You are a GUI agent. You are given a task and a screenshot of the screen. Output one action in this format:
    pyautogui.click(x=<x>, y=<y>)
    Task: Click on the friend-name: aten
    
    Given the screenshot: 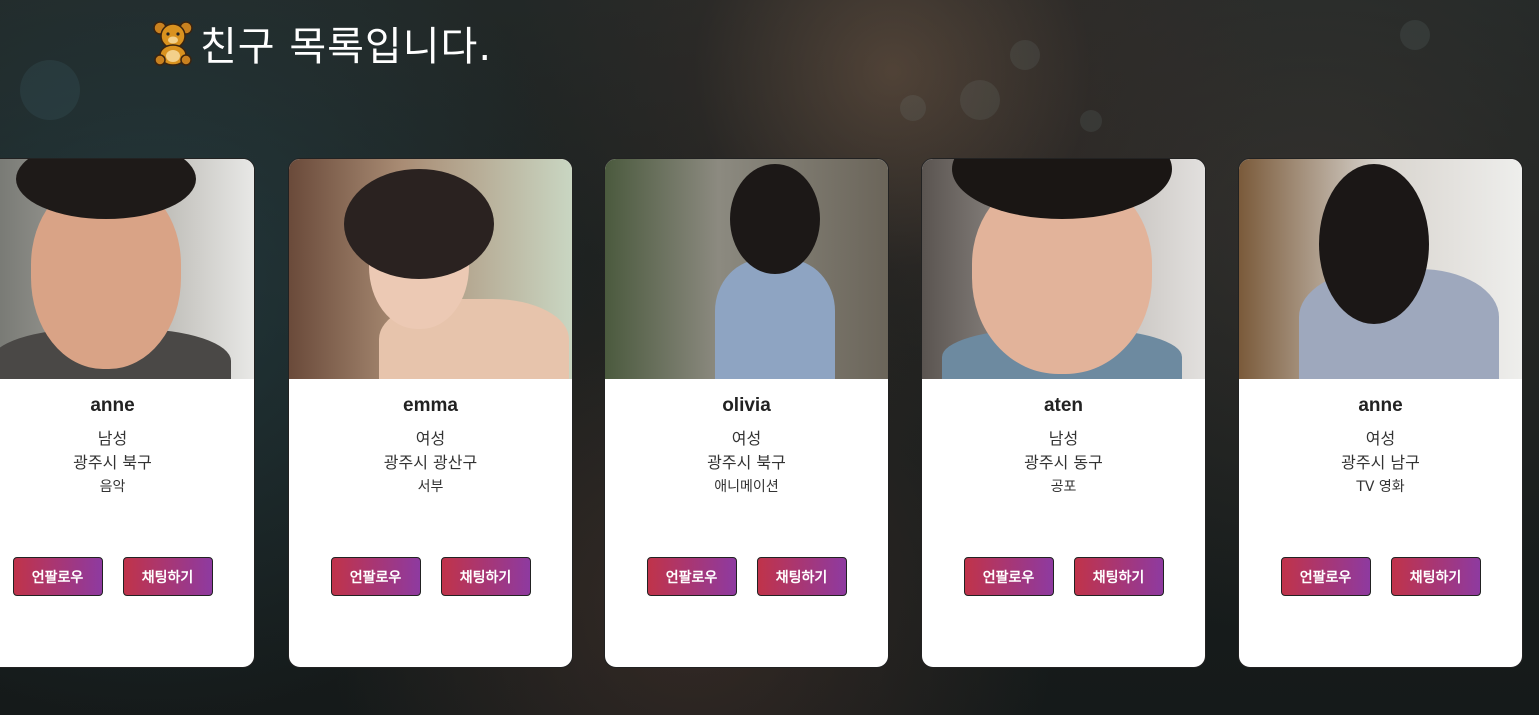 What is the action you would take?
    pyautogui.click(x=1063, y=405)
    